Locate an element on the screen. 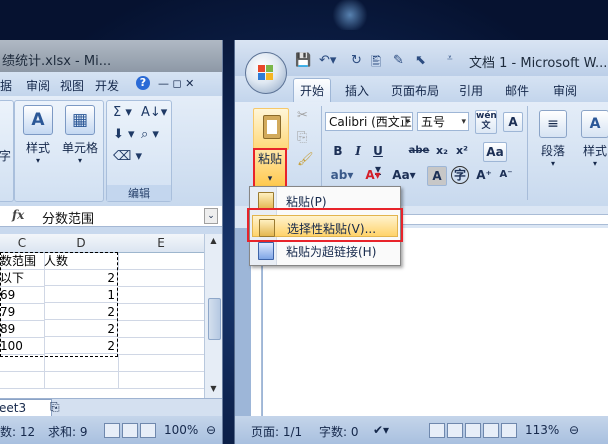 This screenshot has width=608, height=444. superscript-icon: x² is located at coordinates (462, 151).